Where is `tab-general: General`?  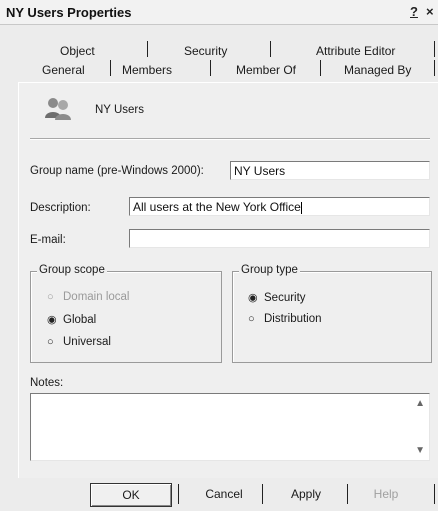 tab-general: General is located at coordinates (63, 70).